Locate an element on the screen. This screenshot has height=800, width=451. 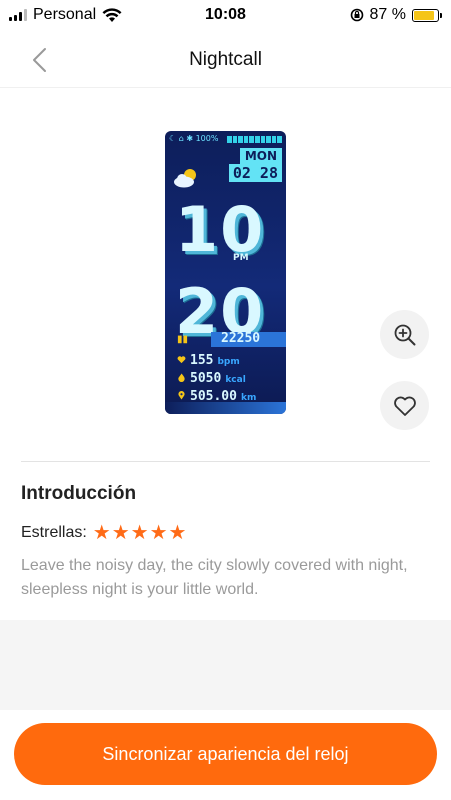
weather-icon is located at coordinates (185, 178).